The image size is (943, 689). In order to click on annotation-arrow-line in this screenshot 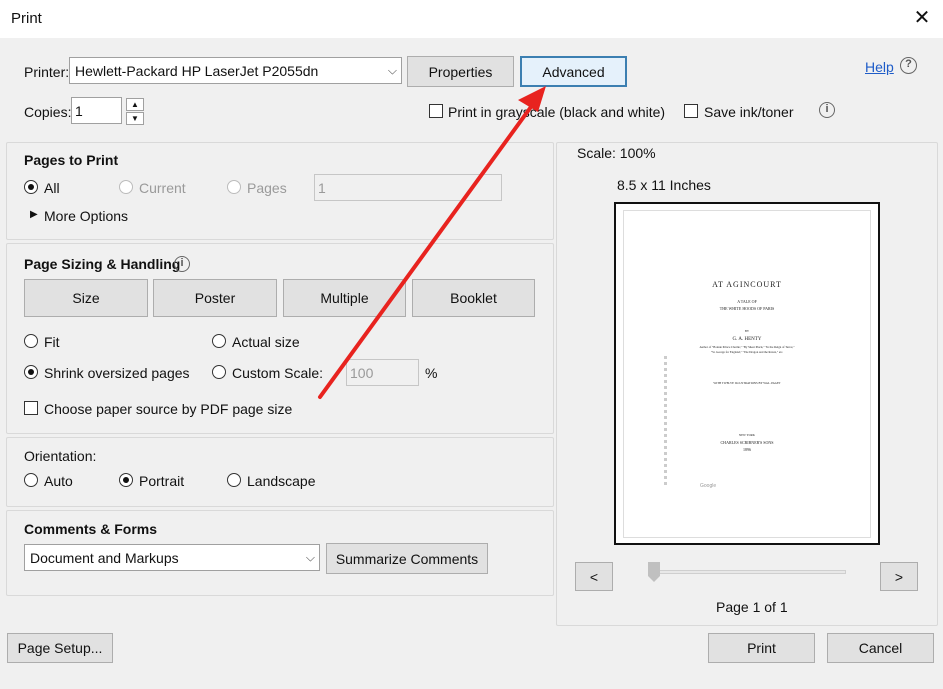, I will do `click(428, 248)`.